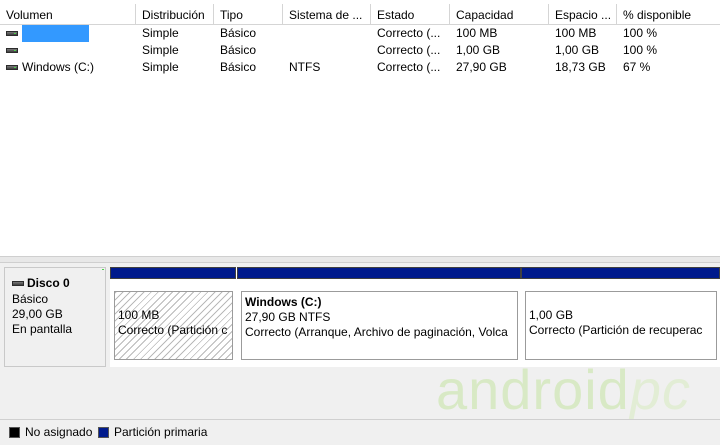 The image size is (720, 445). Describe the element at coordinates (360, 259) in the screenshot. I see `pane-splitter` at that location.